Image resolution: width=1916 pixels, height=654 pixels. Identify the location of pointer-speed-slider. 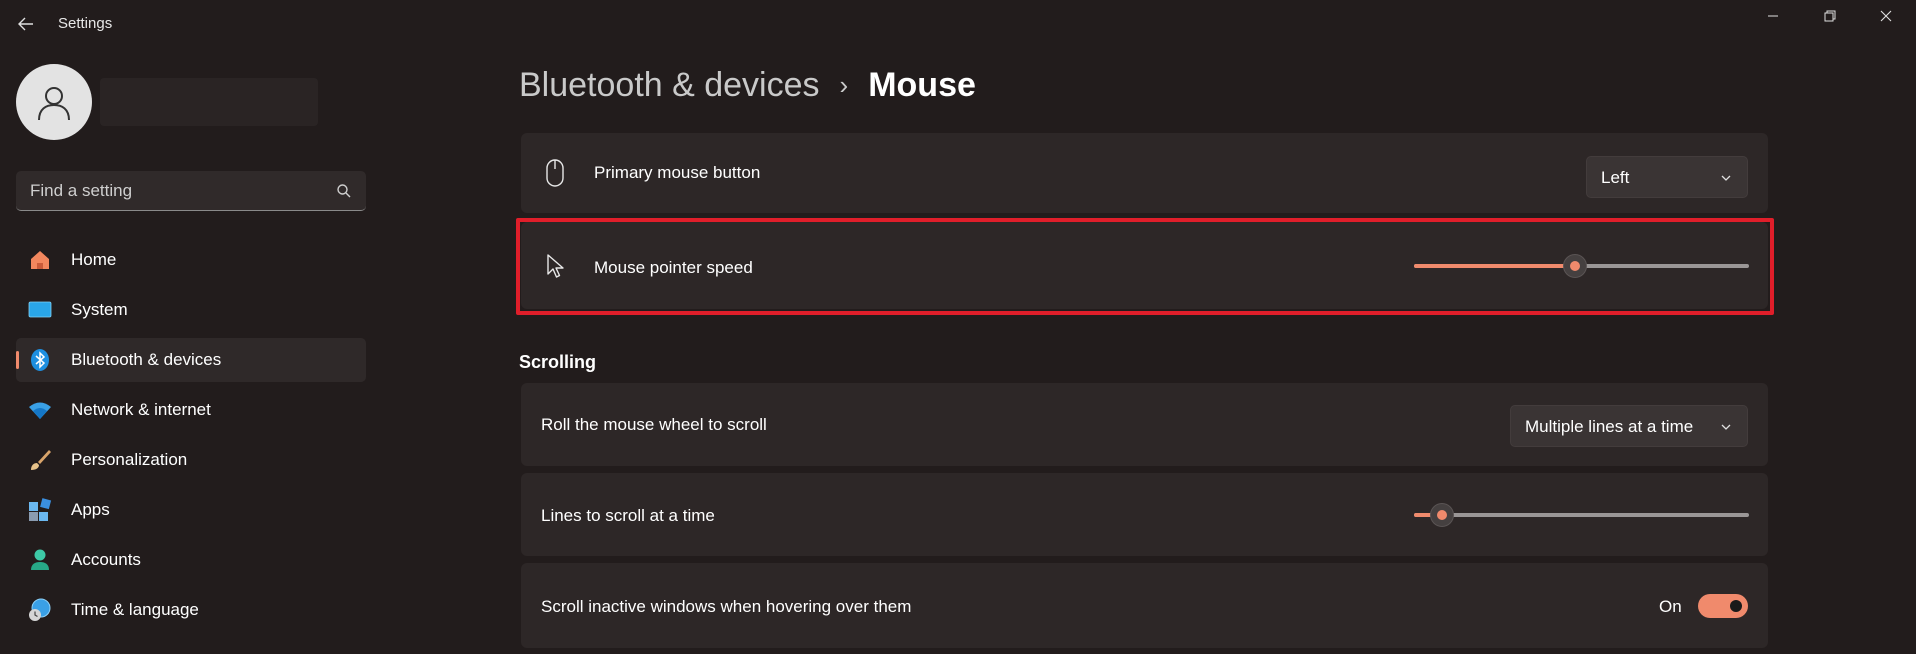
(1581, 266).